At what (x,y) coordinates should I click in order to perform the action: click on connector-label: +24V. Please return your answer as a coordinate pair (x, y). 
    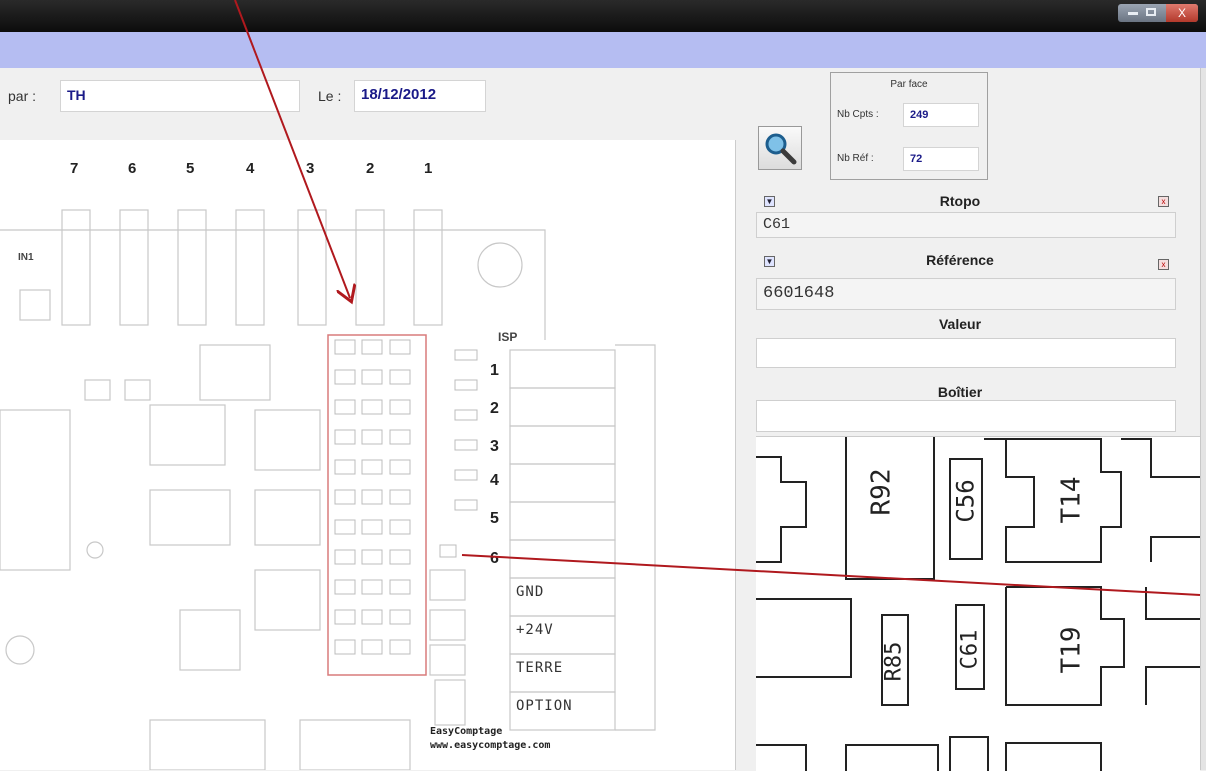
    Looking at the image, I should click on (535, 630).